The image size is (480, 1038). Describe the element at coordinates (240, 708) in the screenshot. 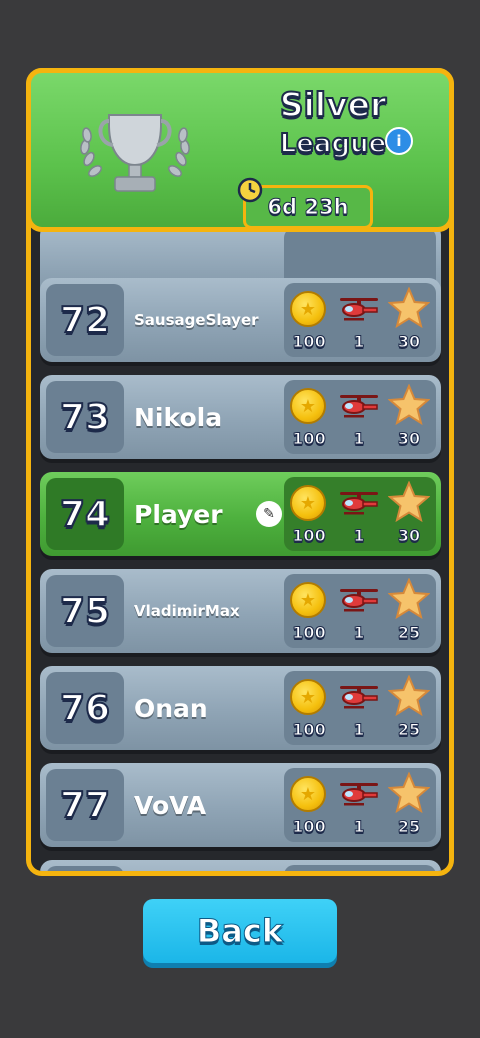

I see `leaderboard-row: 76 Onan ★ 100 1 25` at that location.